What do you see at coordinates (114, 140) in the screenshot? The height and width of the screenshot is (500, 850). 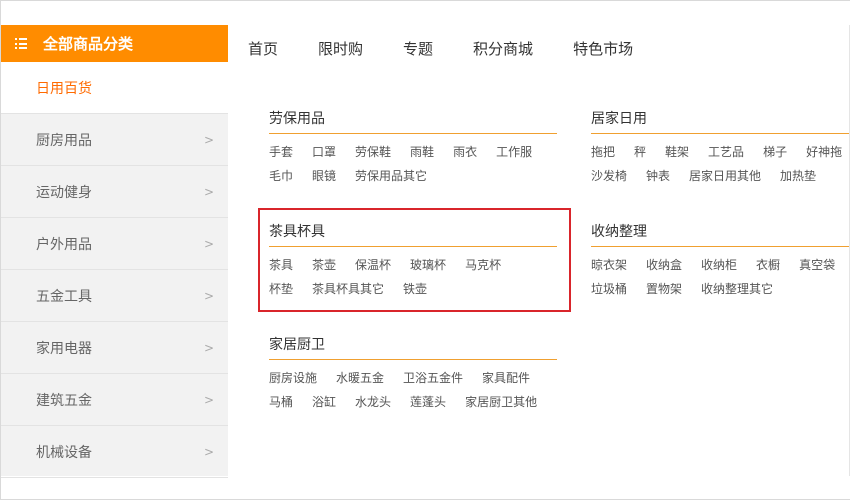 I see `sidebar-item-kitchen: 厨房用品 >` at bounding box center [114, 140].